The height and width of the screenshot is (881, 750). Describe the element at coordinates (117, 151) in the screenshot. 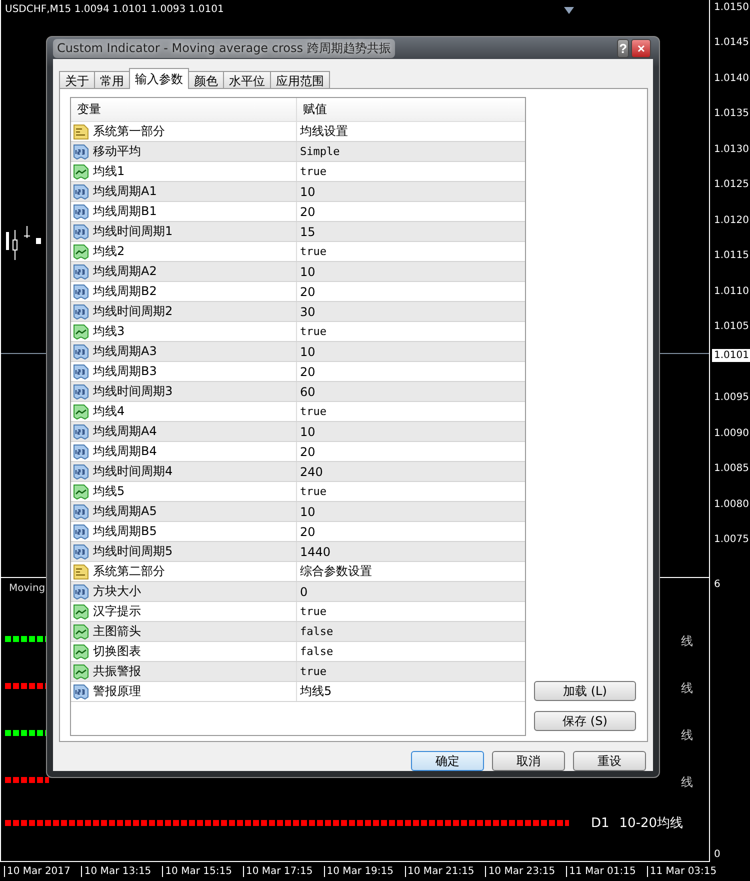

I see `parameter-name: 移动平均` at that location.